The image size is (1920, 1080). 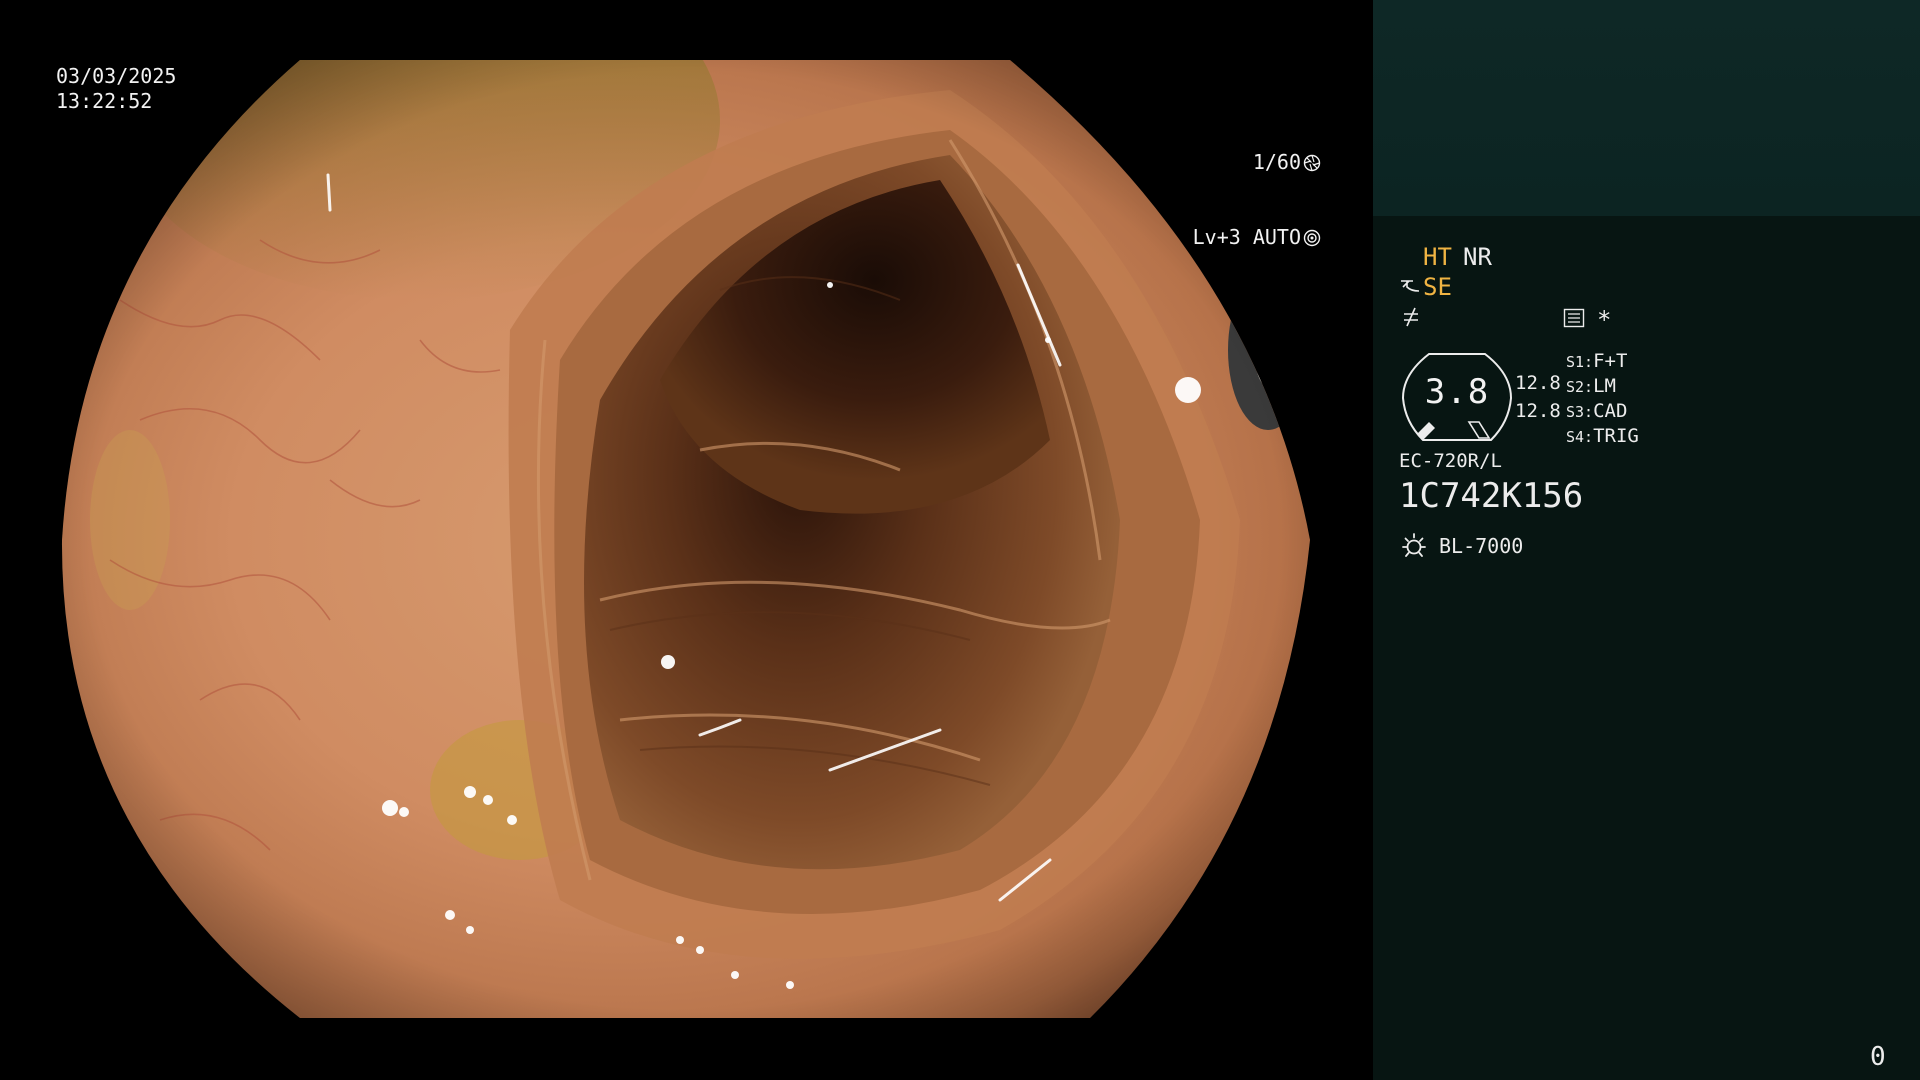 What do you see at coordinates (1450, 461) in the screenshot?
I see `scope-model: EC-720R/L` at bounding box center [1450, 461].